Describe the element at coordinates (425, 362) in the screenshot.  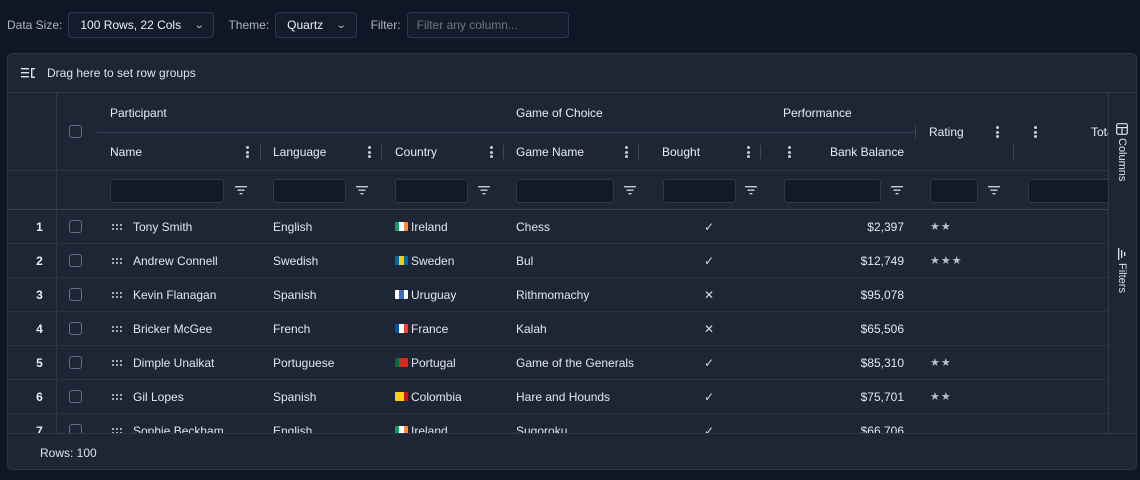
I see `cell-country: Portugal` at that location.